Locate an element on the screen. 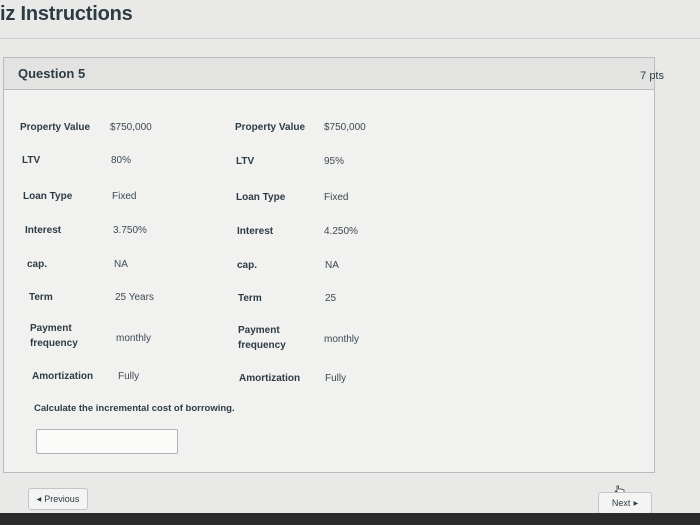 The width and height of the screenshot is (700, 525). left-value-amortization: Fully is located at coordinates (129, 376).